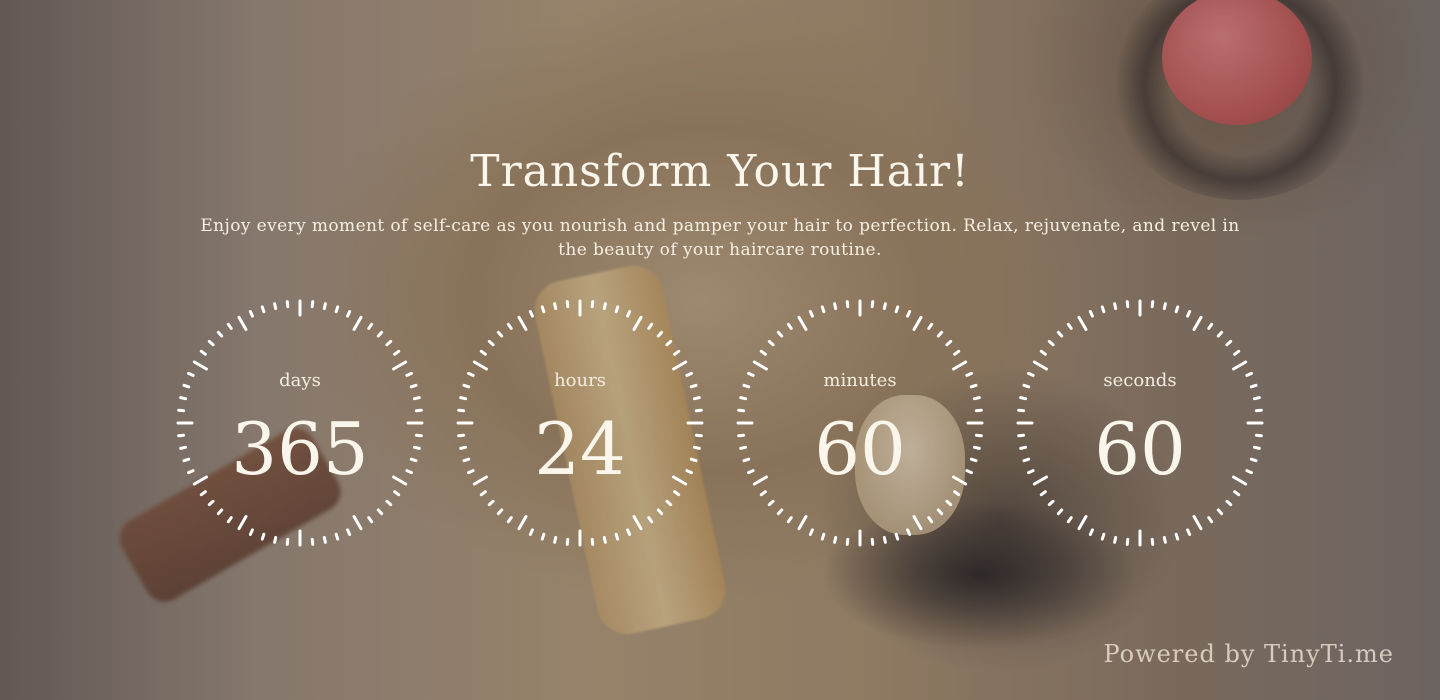 This screenshot has height=700, width=1440. Describe the element at coordinates (720, 171) in the screenshot. I see `page-title: Transform Your Hair!` at that location.